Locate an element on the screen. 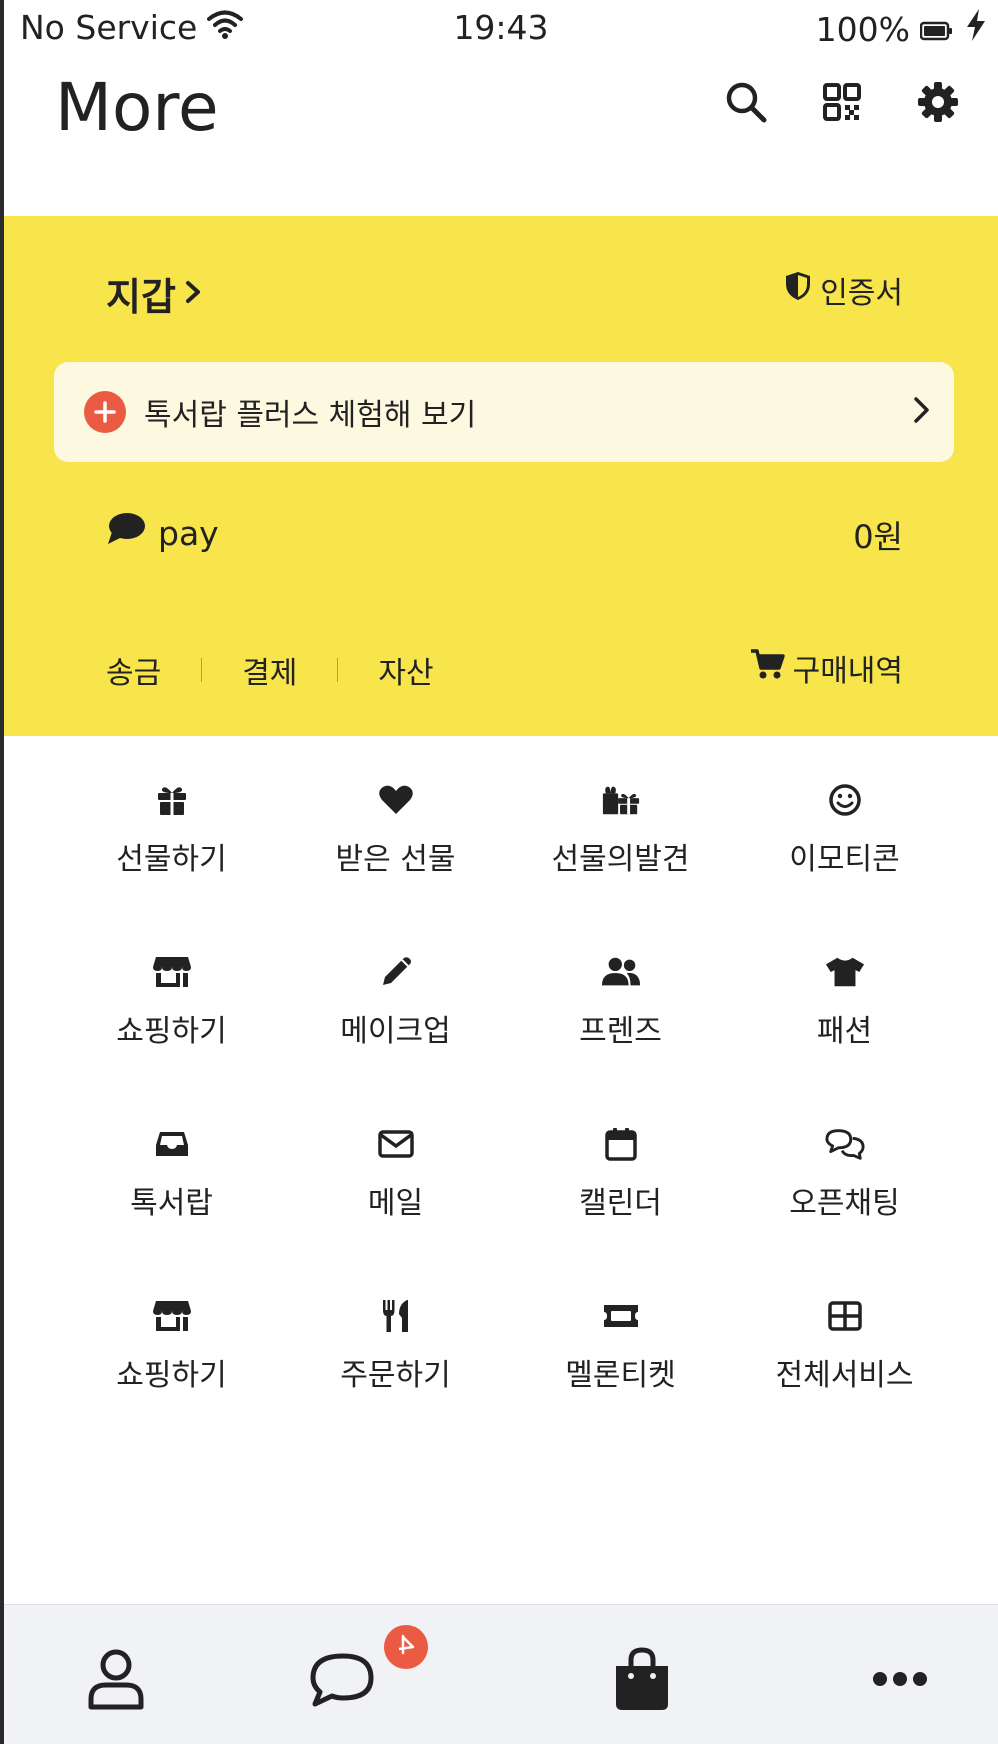  service-drawer: 톡서랍 is located at coordinates (171, 1194).